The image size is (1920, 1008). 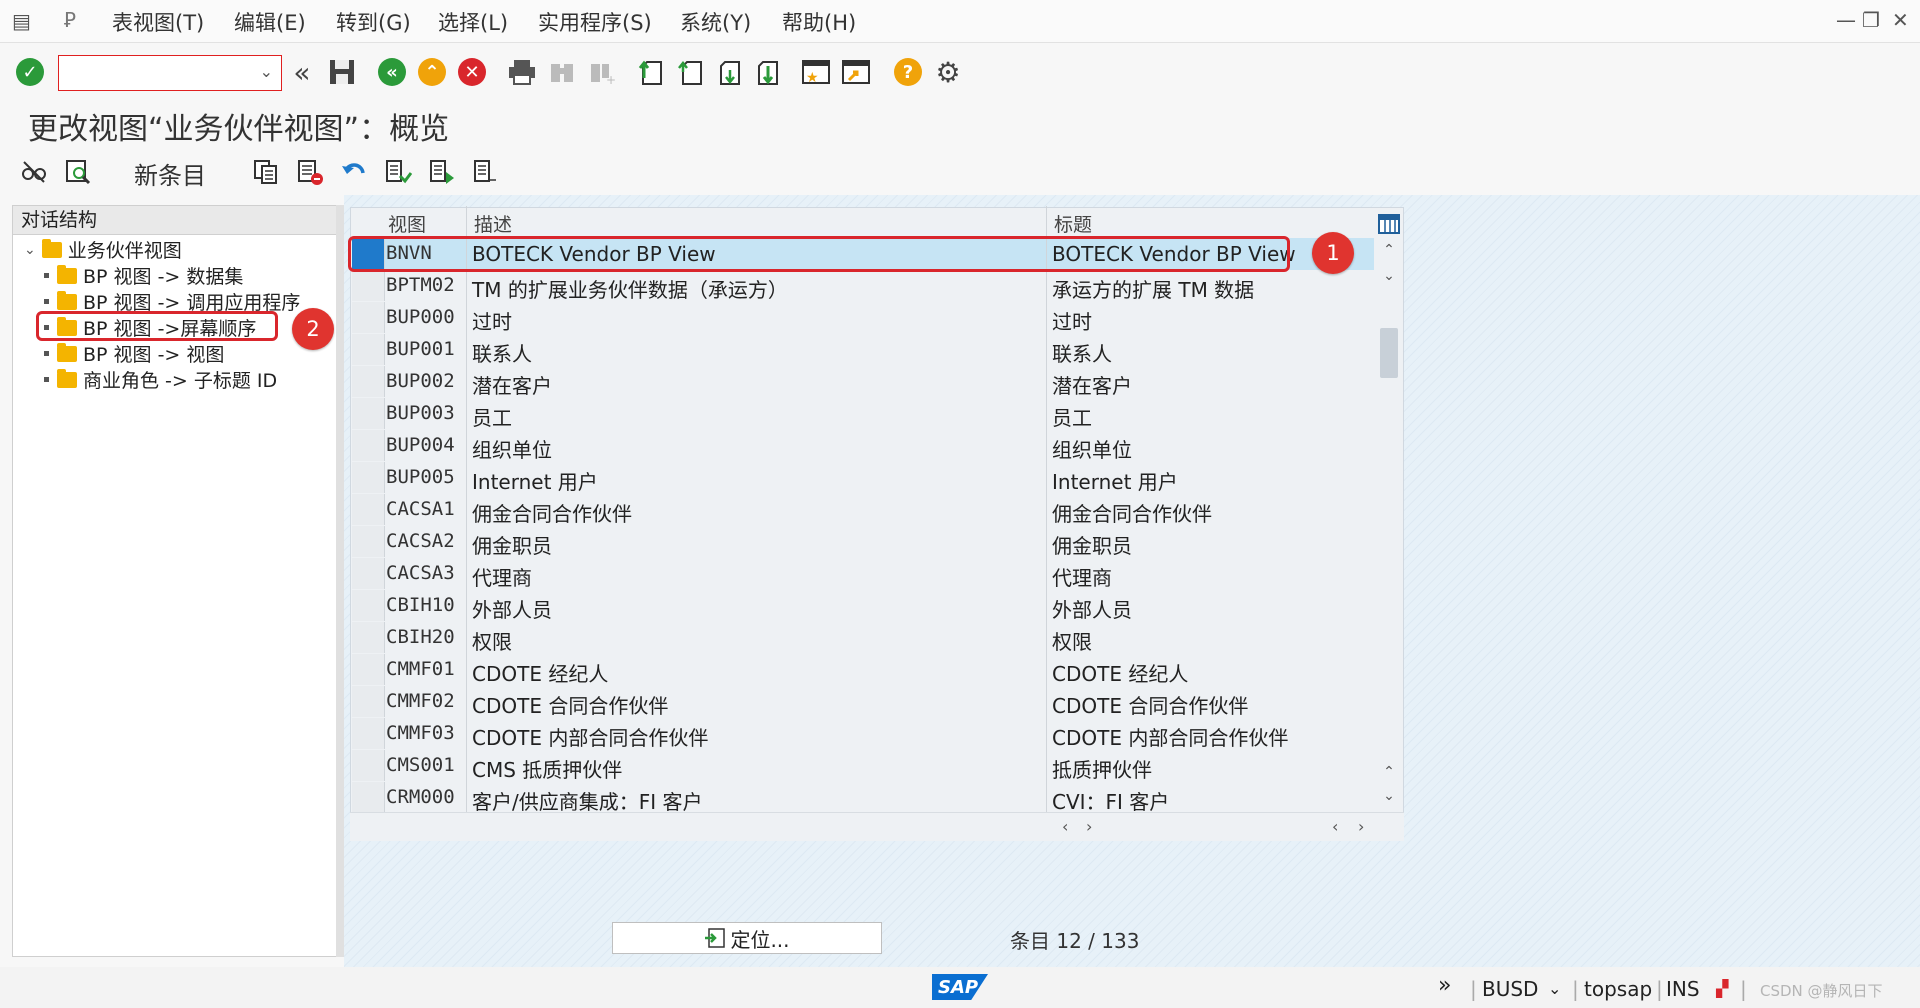 I want to click on restore-icon: ❐, so click(x=1871, y=20).